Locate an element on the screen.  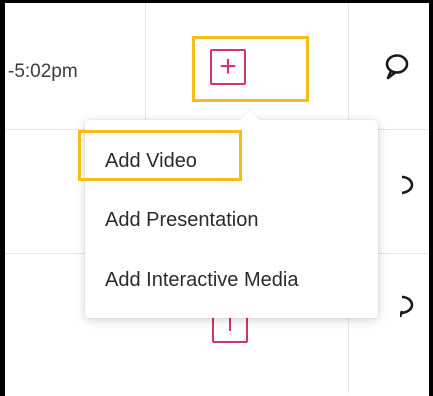
menu-pointer is located at coordinates (250, 120).